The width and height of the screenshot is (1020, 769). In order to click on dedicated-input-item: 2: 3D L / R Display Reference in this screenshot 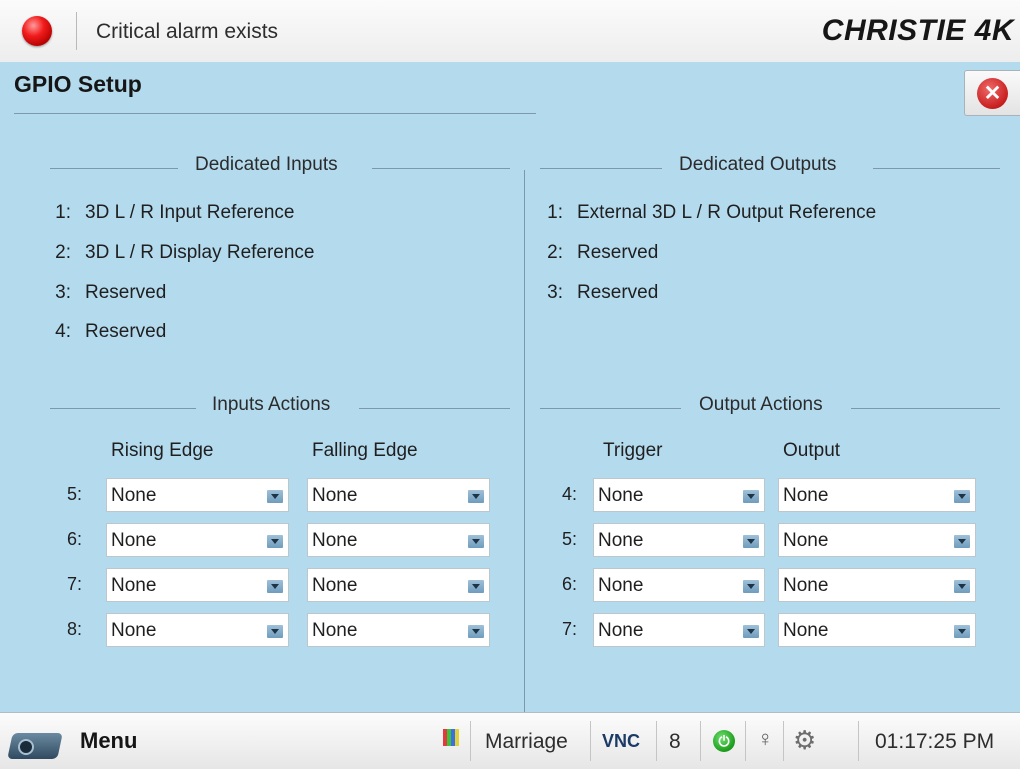, I will do `click(180, 253)`.